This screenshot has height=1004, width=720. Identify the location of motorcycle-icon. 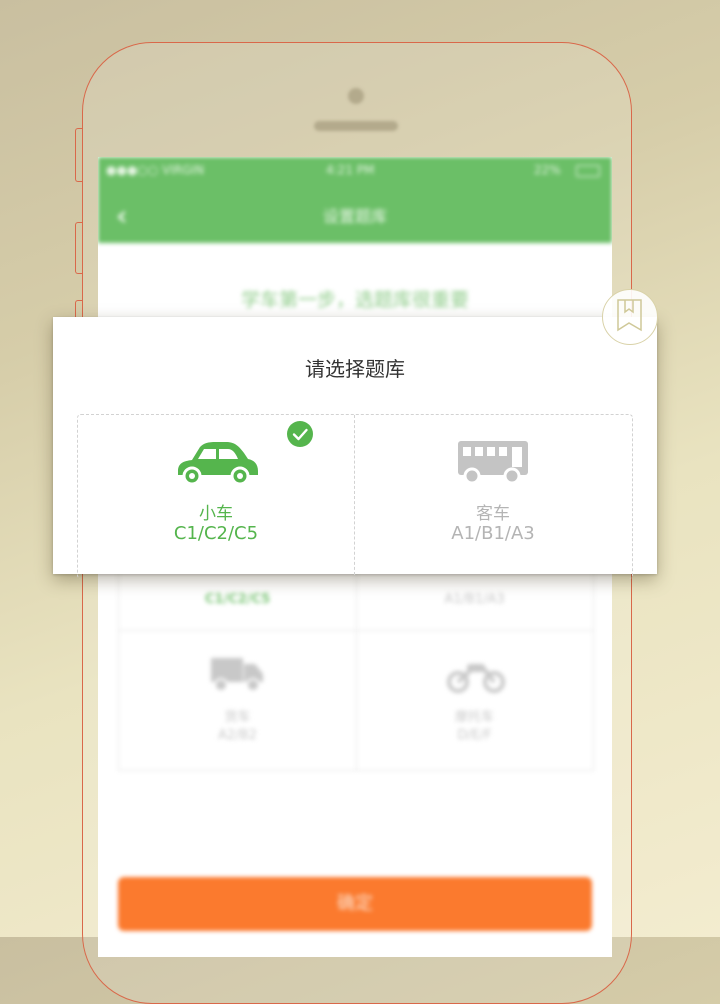
(476, 678).